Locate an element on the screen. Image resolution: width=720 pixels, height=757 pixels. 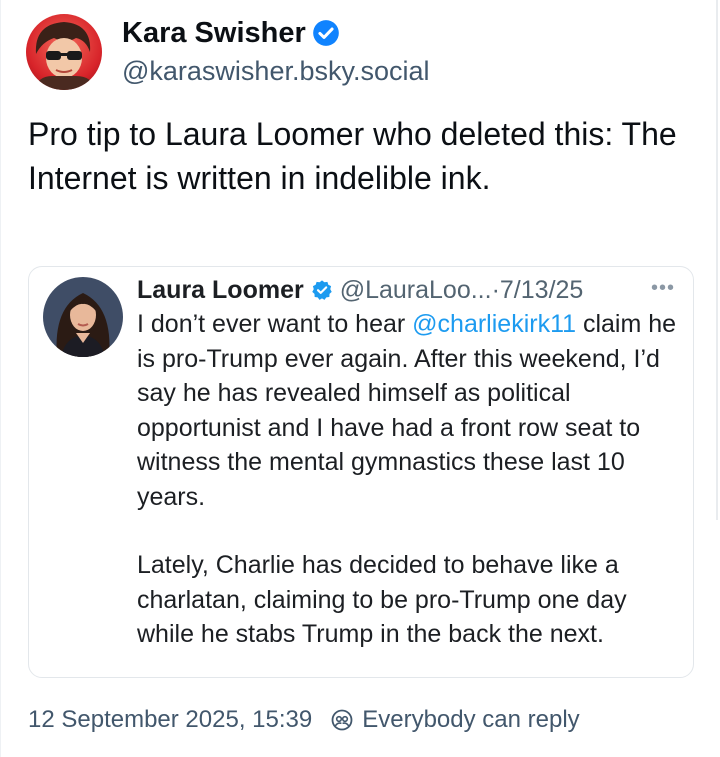
quoted-date: 7/13/25 is located at coordinates (541, 290).